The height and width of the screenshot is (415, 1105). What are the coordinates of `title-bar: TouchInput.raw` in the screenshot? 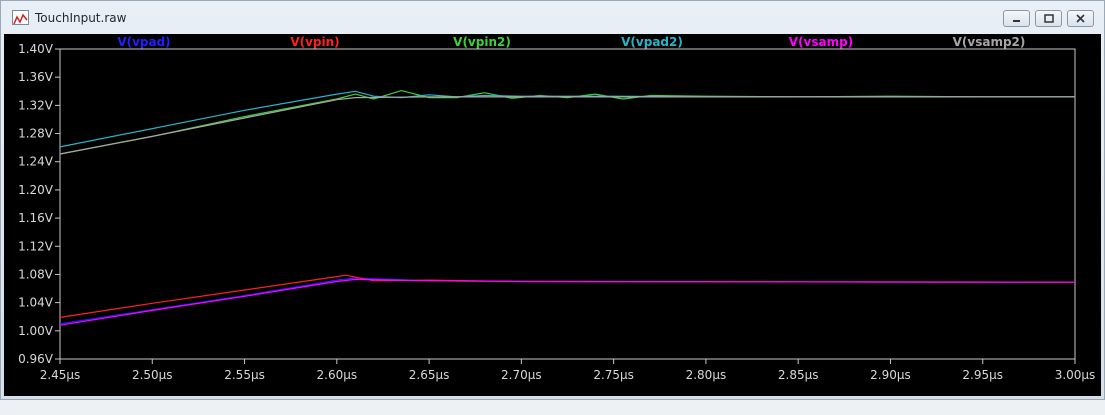 It's located at (552, 18).